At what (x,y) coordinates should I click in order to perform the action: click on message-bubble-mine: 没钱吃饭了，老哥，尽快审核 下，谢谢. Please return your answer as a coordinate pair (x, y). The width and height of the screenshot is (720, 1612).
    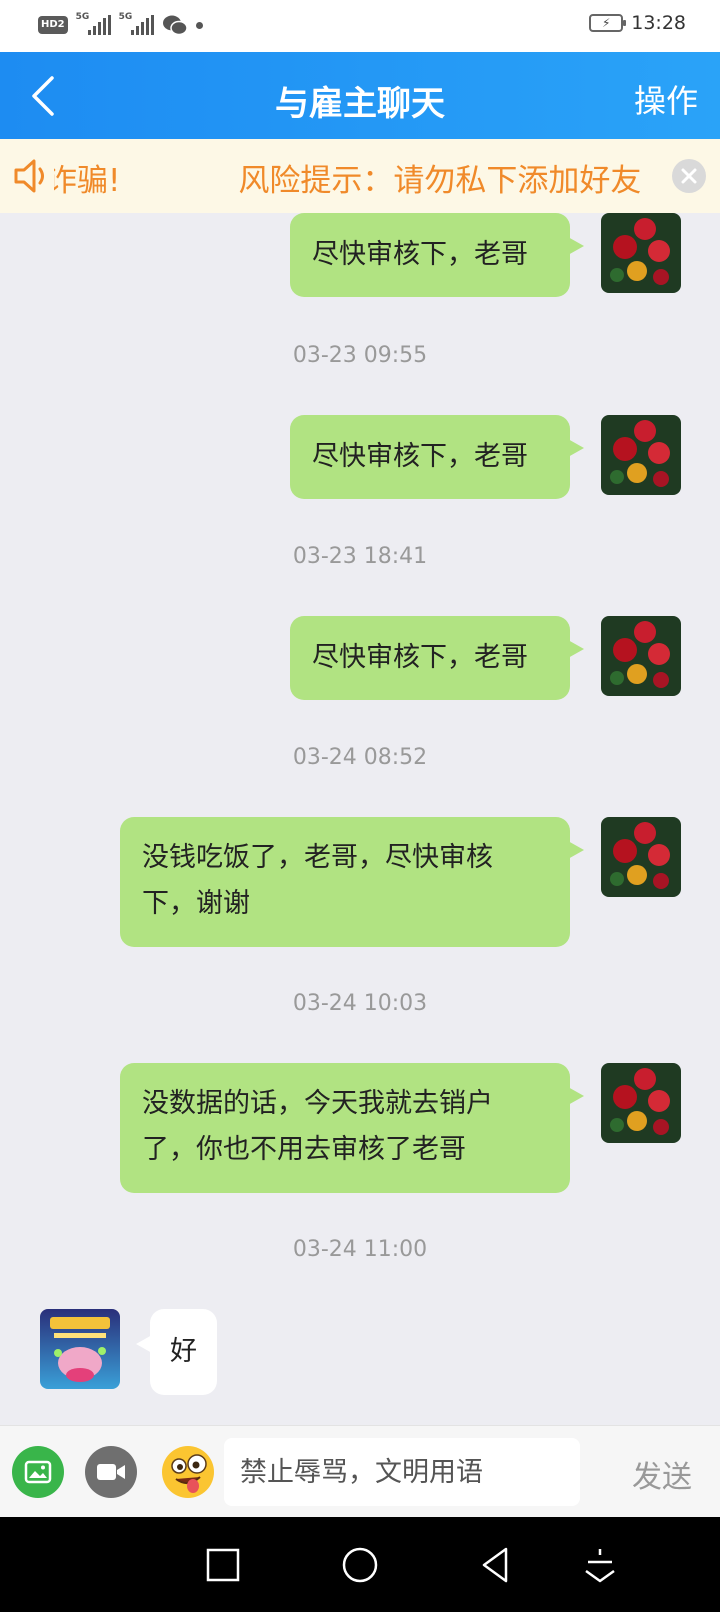
    Looking at the image, I should click on (352, 882).